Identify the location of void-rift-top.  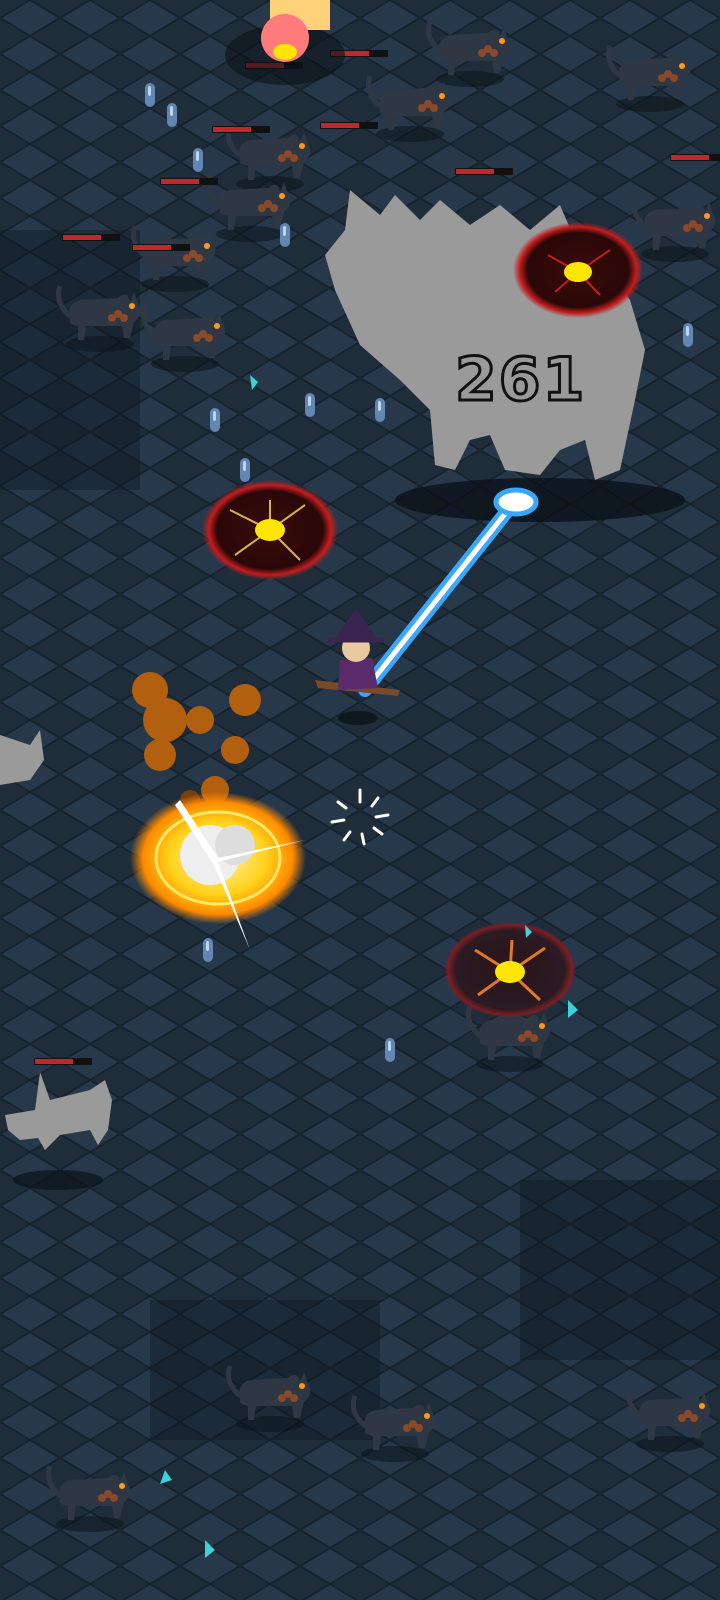
(578, 270).